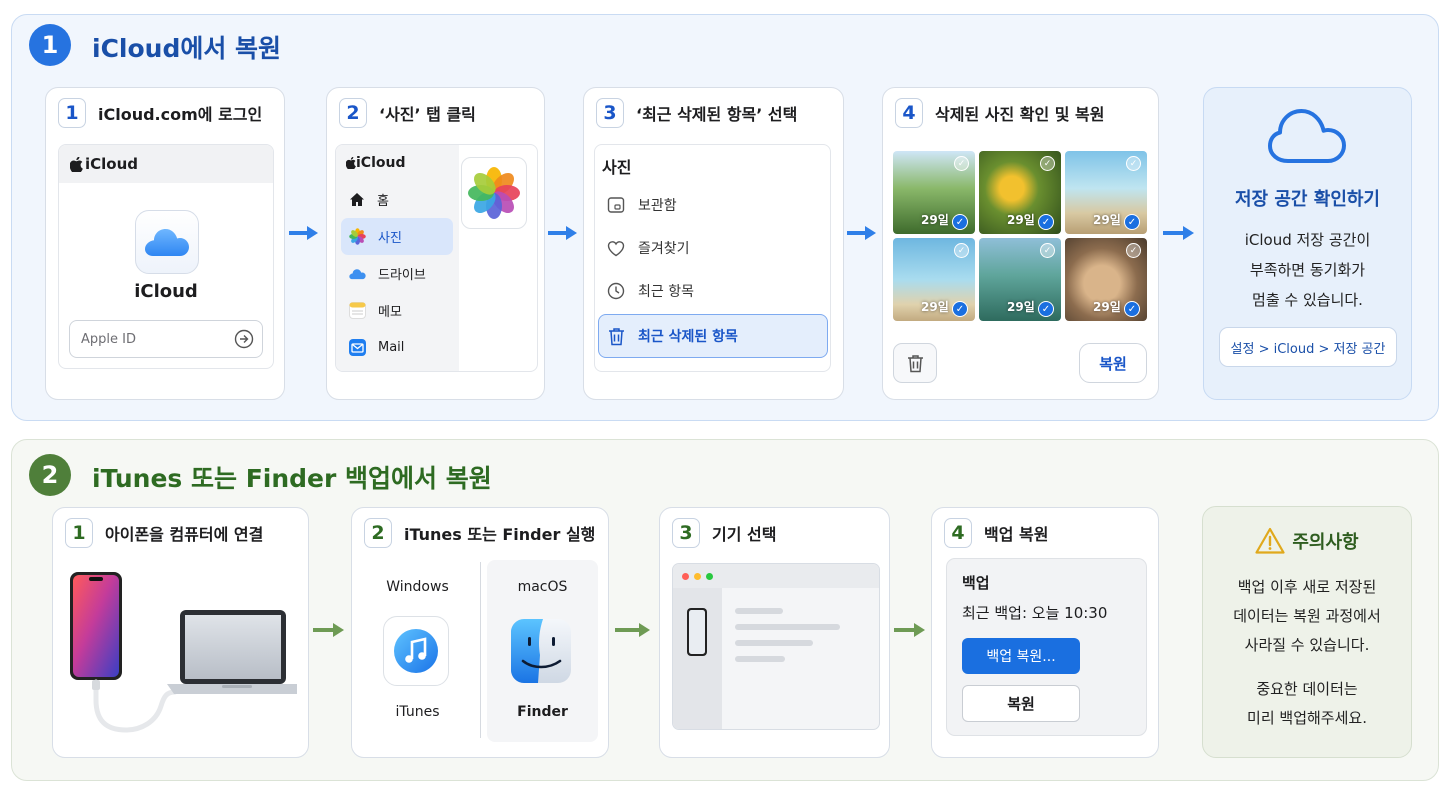 This screenshot has width=1455, height=800. I want to click on step-card-connect: 1 아이폰을 컴퓨터에 연결, so click(180, 632).